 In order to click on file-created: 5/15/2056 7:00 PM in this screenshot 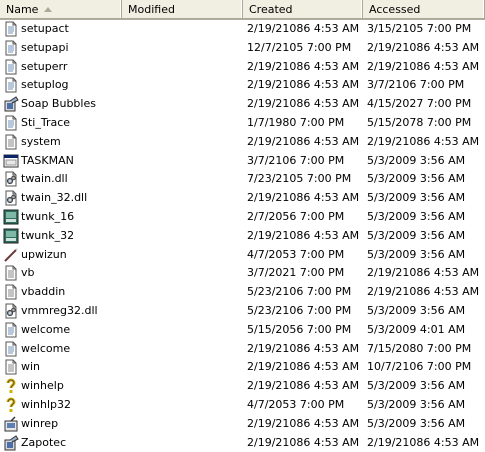, I will do `click(299, 329)`.